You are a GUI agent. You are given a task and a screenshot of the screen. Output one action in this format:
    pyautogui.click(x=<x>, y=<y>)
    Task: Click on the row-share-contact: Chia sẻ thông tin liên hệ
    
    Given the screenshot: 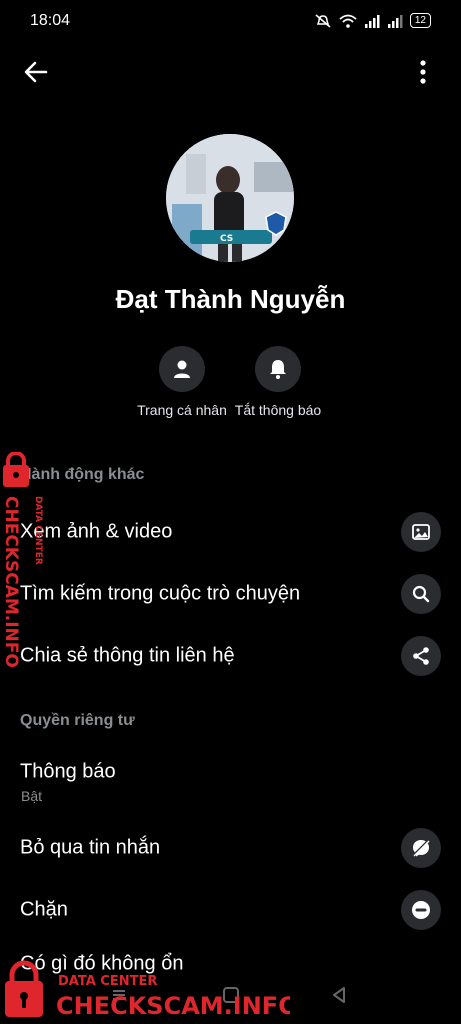 What is the action you would take?
    pyautogui.click(x=230, y=656)
    